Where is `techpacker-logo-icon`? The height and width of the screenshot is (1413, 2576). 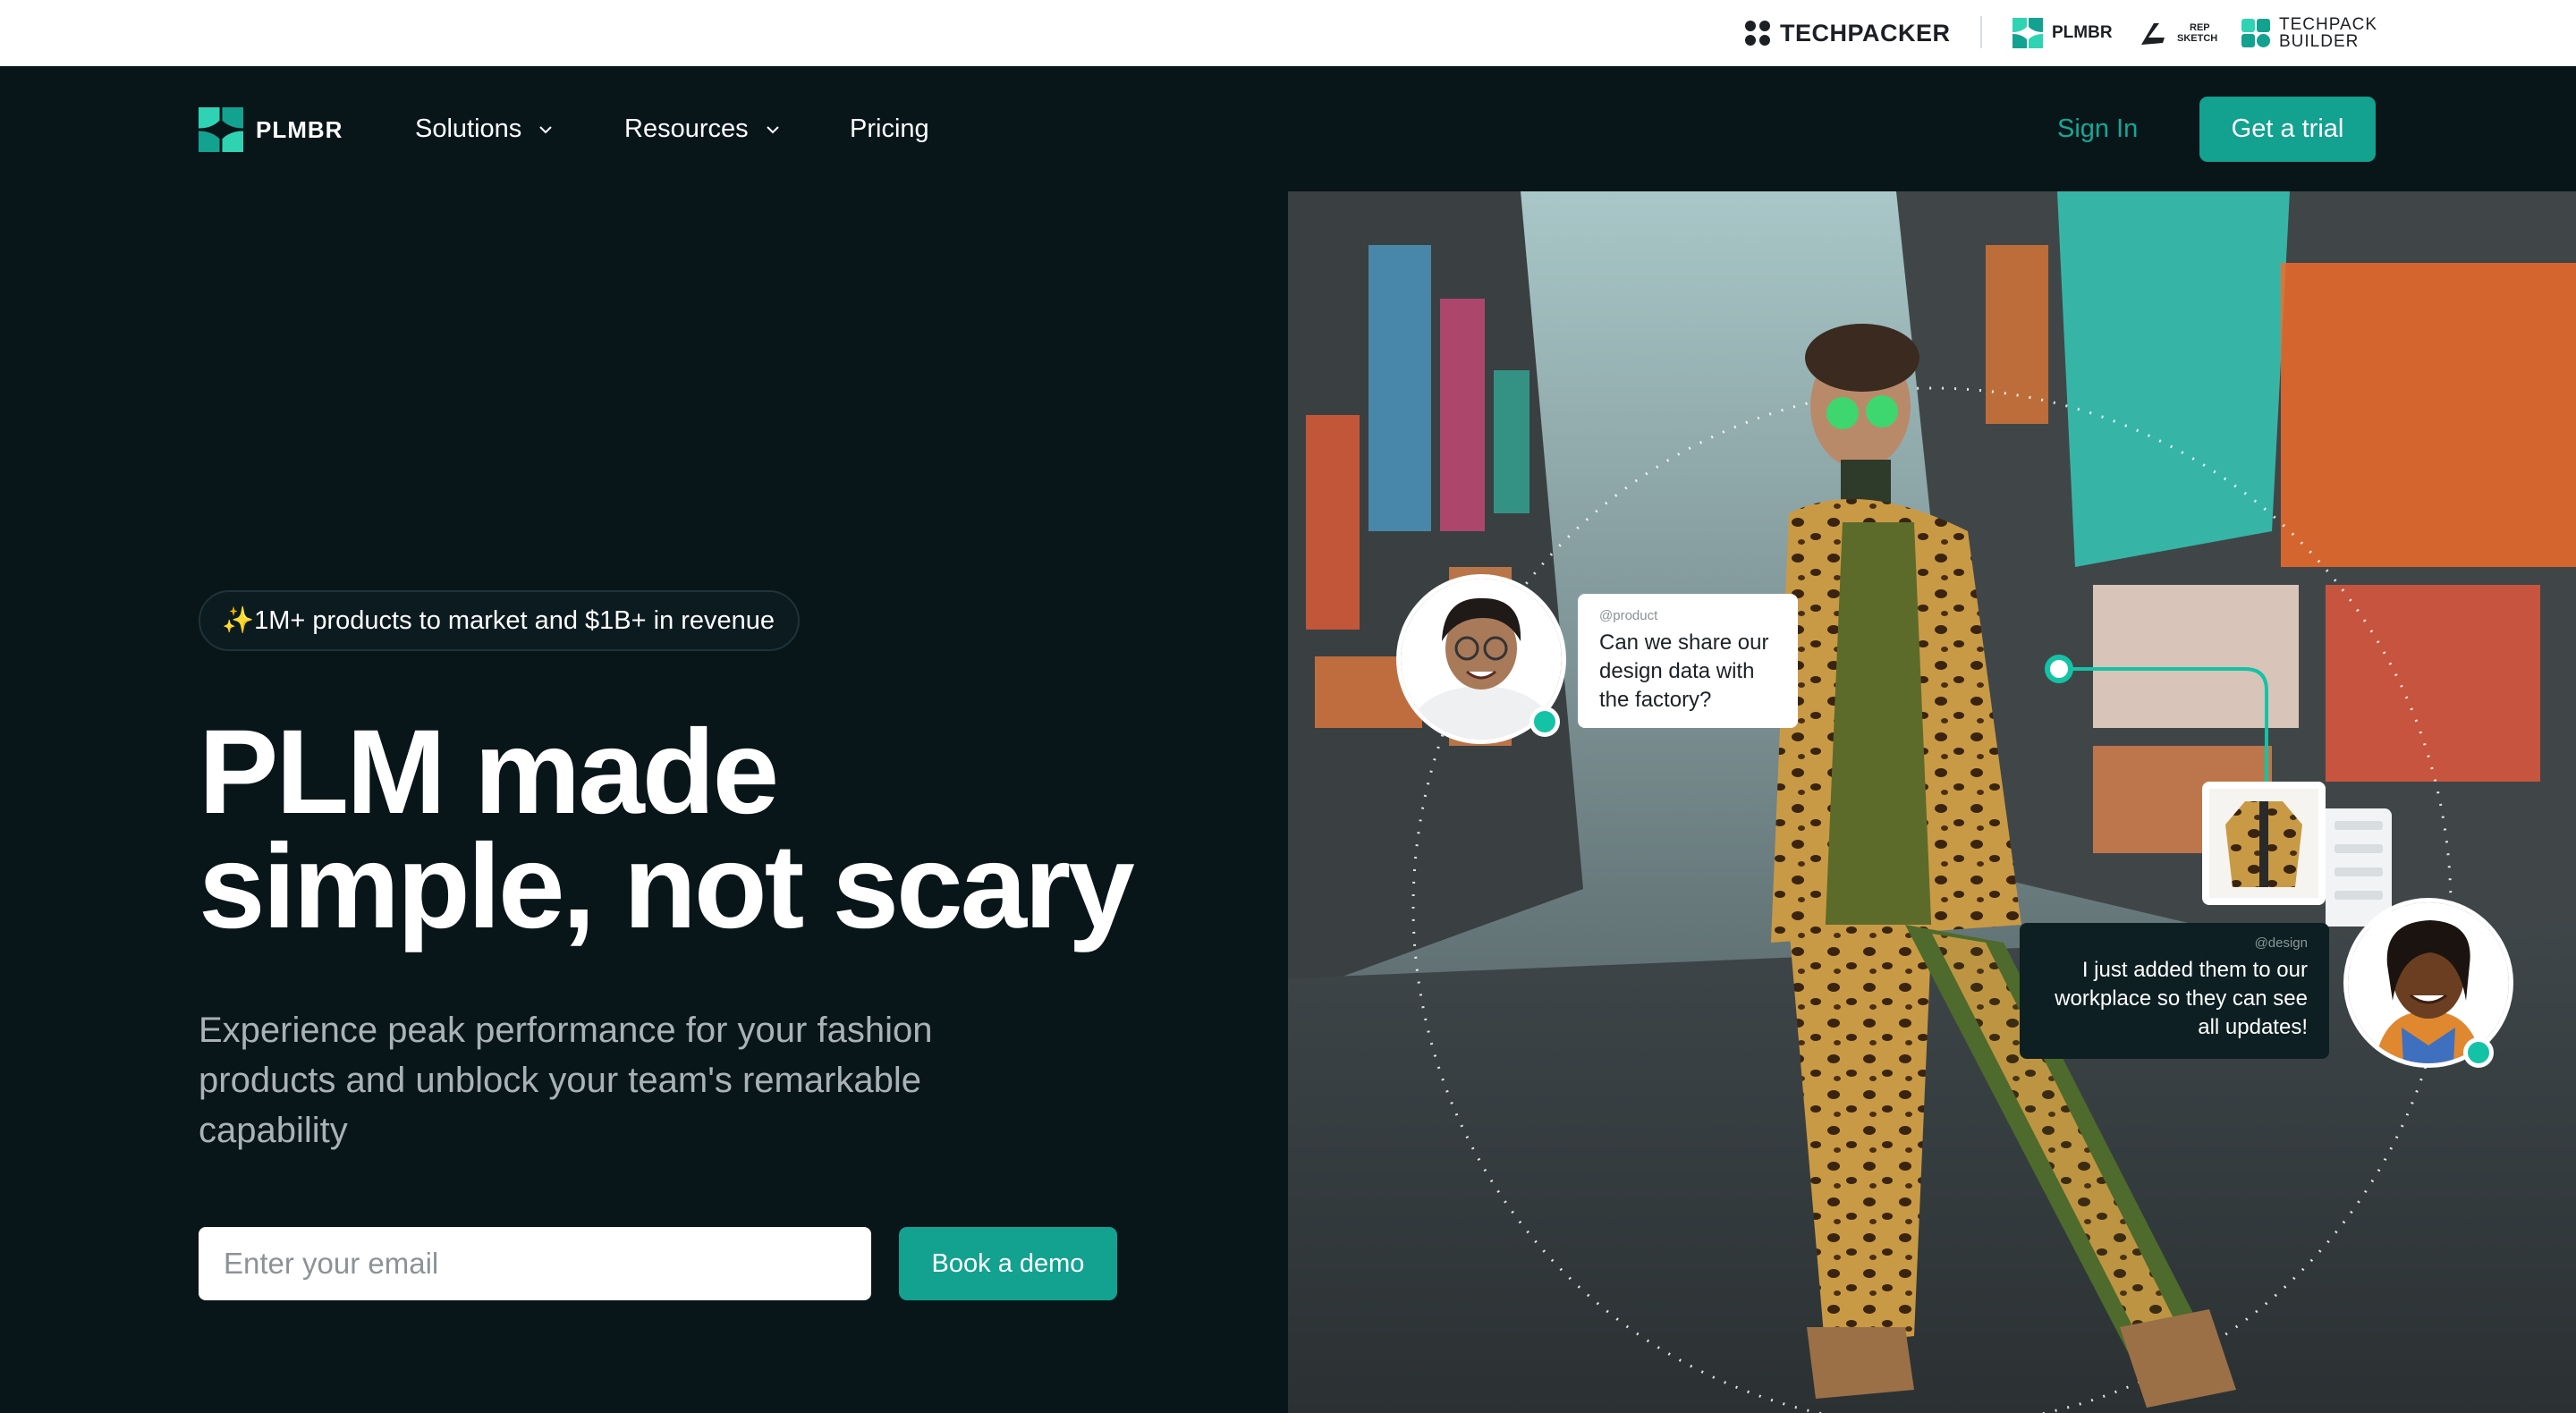 techpacker-logo-icon is located at coordinates (1757, 33).